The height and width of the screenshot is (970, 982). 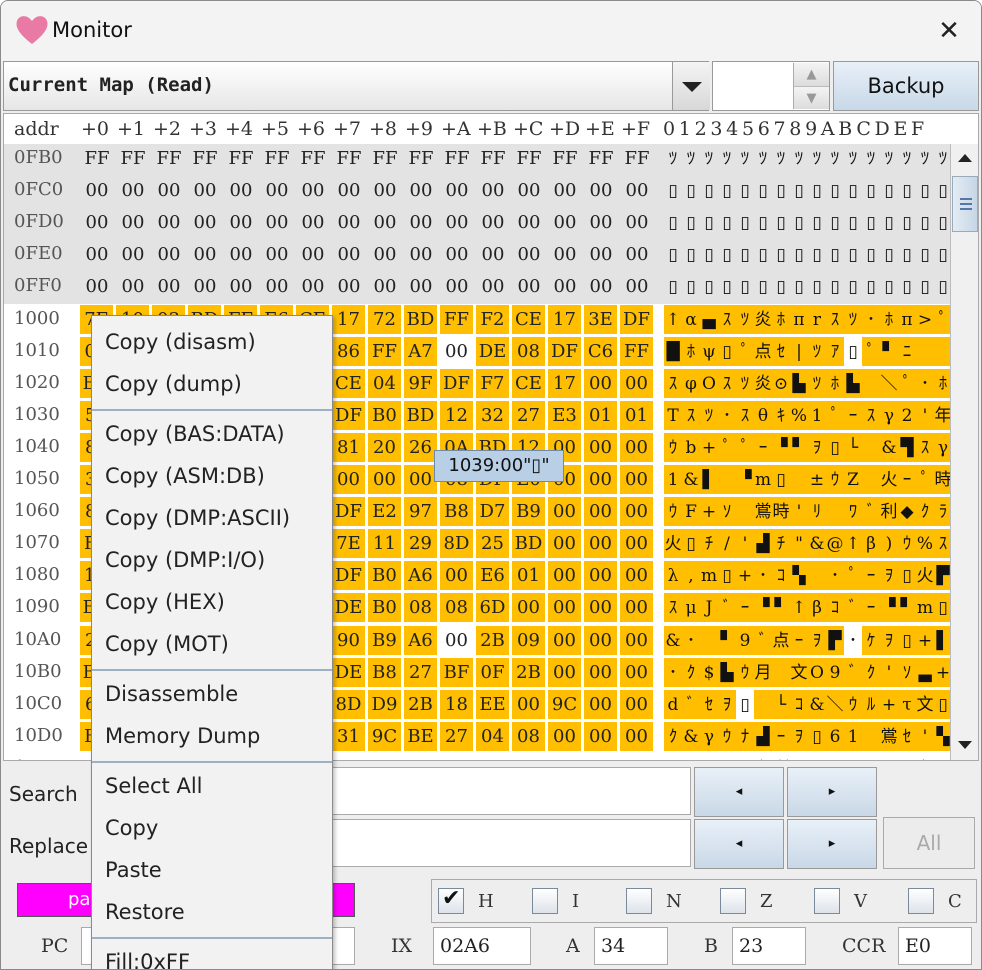 I want to click on ascii-char: β, so click(x=871, y=544).